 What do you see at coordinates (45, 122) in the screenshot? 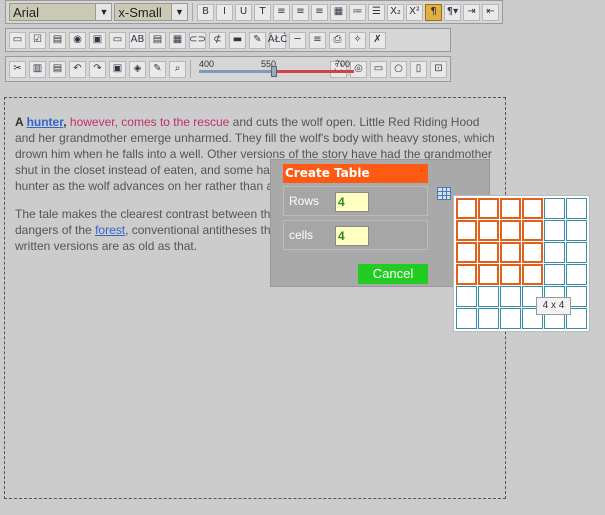
I see `link-hunter: hunter` at bounding box center [45, 122].